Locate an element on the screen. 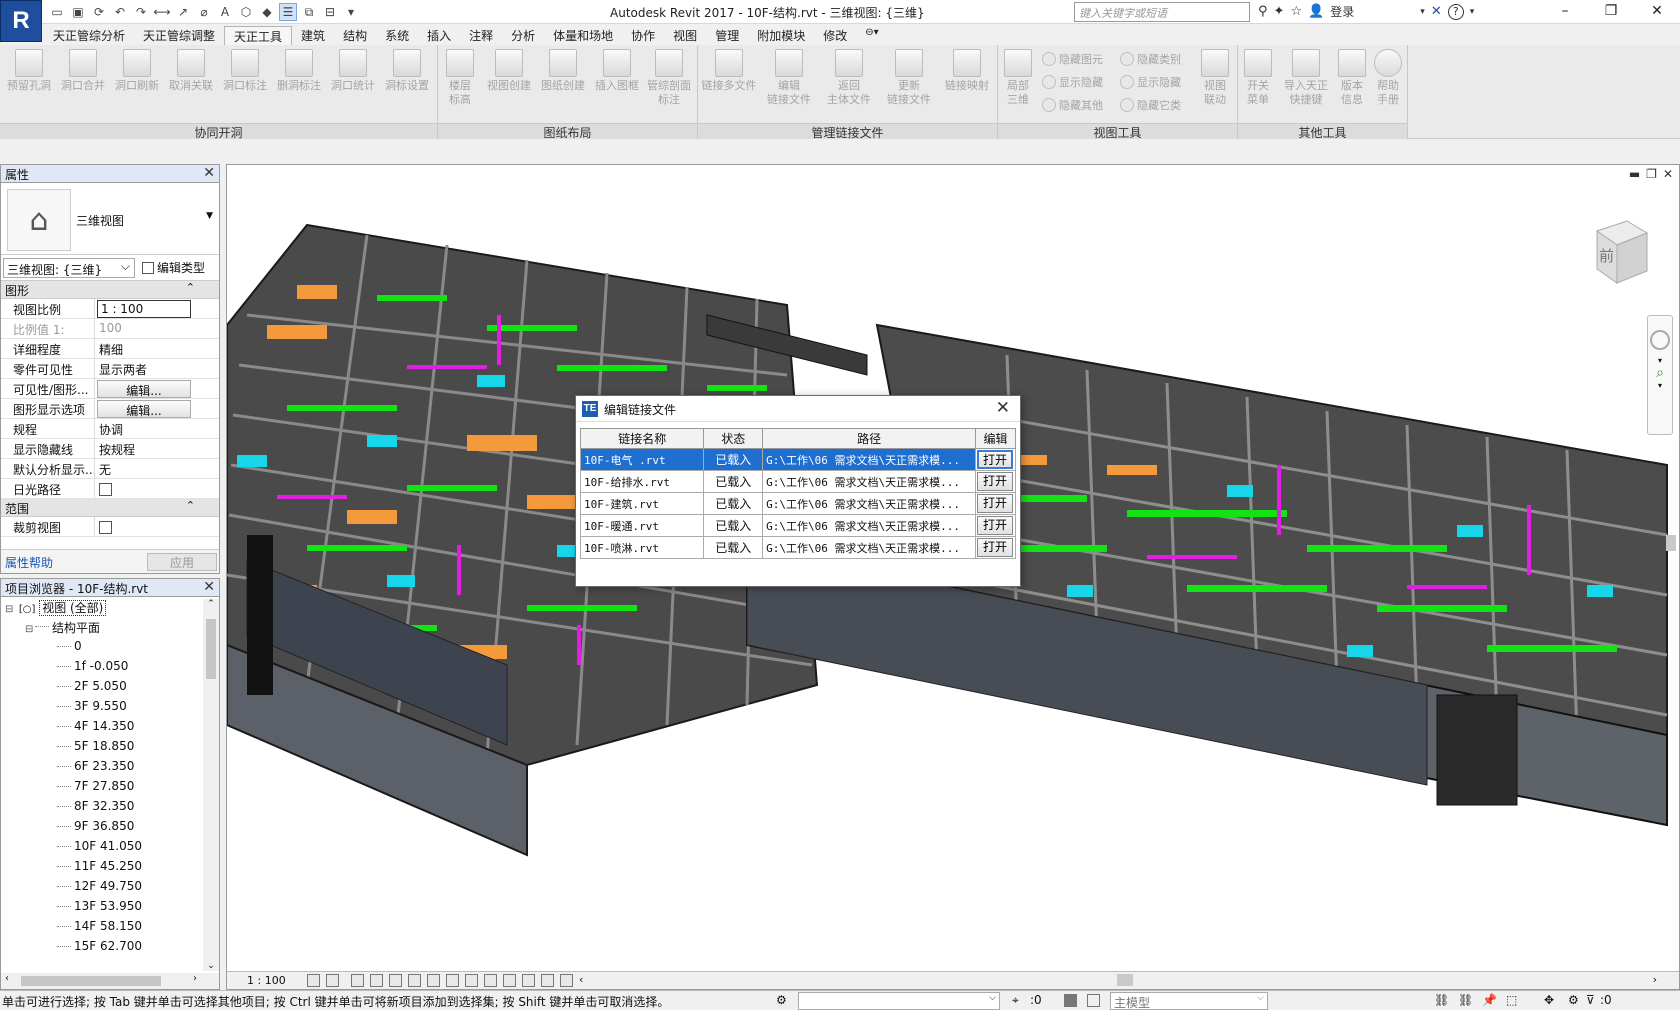 The width and height of the screenshot is (1680, 1010). 3d-view-icon: ⬡ is located at coordinates (246, 12).